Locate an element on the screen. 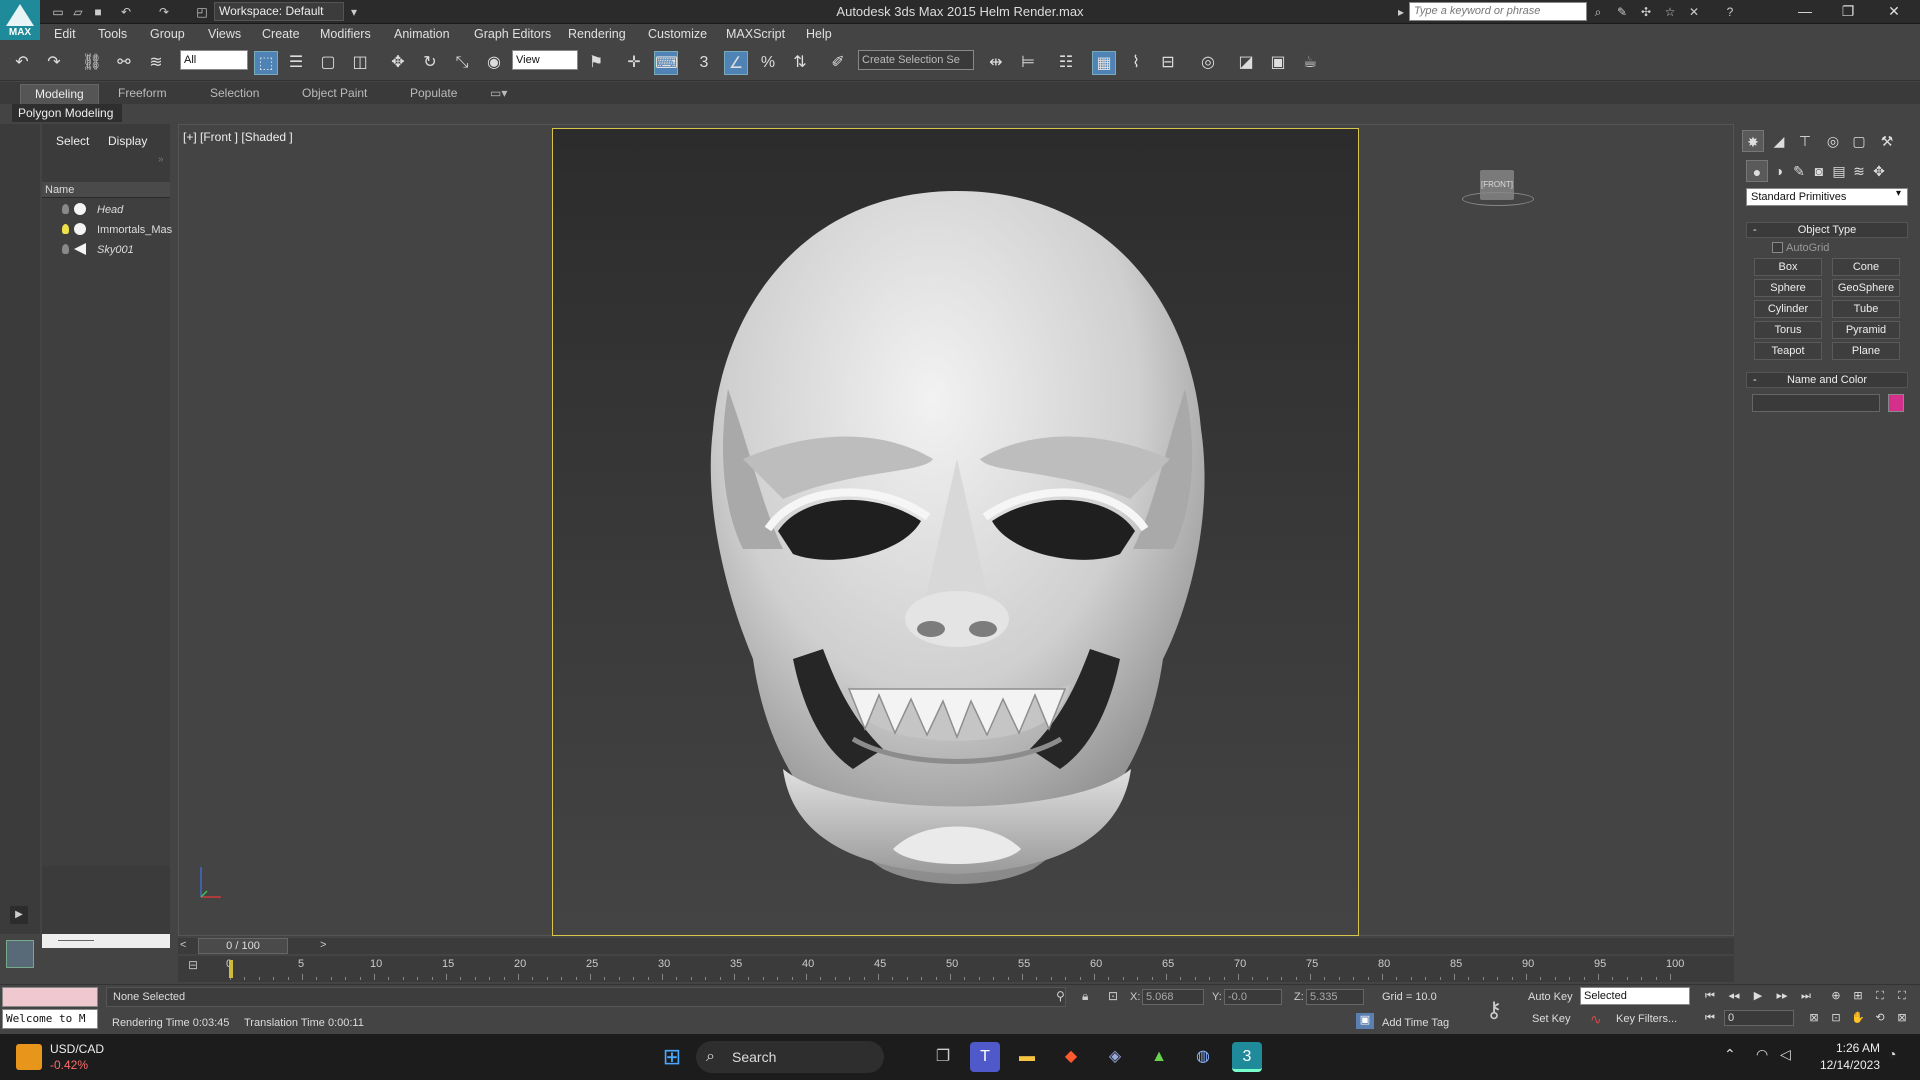 Image resolution: width=1920 pixels, height=1080 pixels. expand-arrow-icon: ▶ is located at coordinates (19, 915).